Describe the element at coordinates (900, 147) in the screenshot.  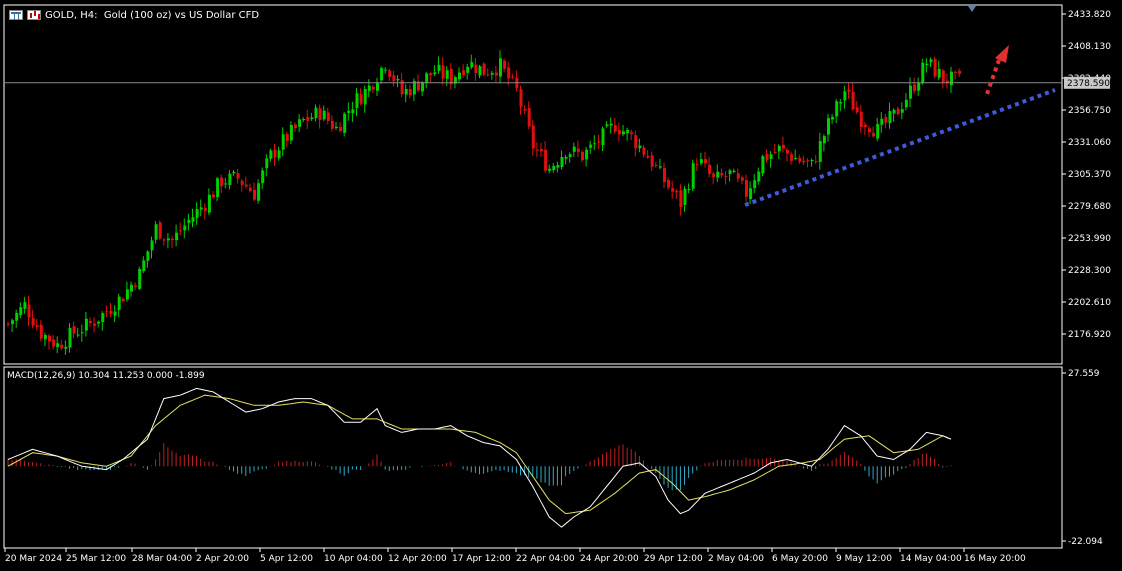
I see `support-trendline` at that location.